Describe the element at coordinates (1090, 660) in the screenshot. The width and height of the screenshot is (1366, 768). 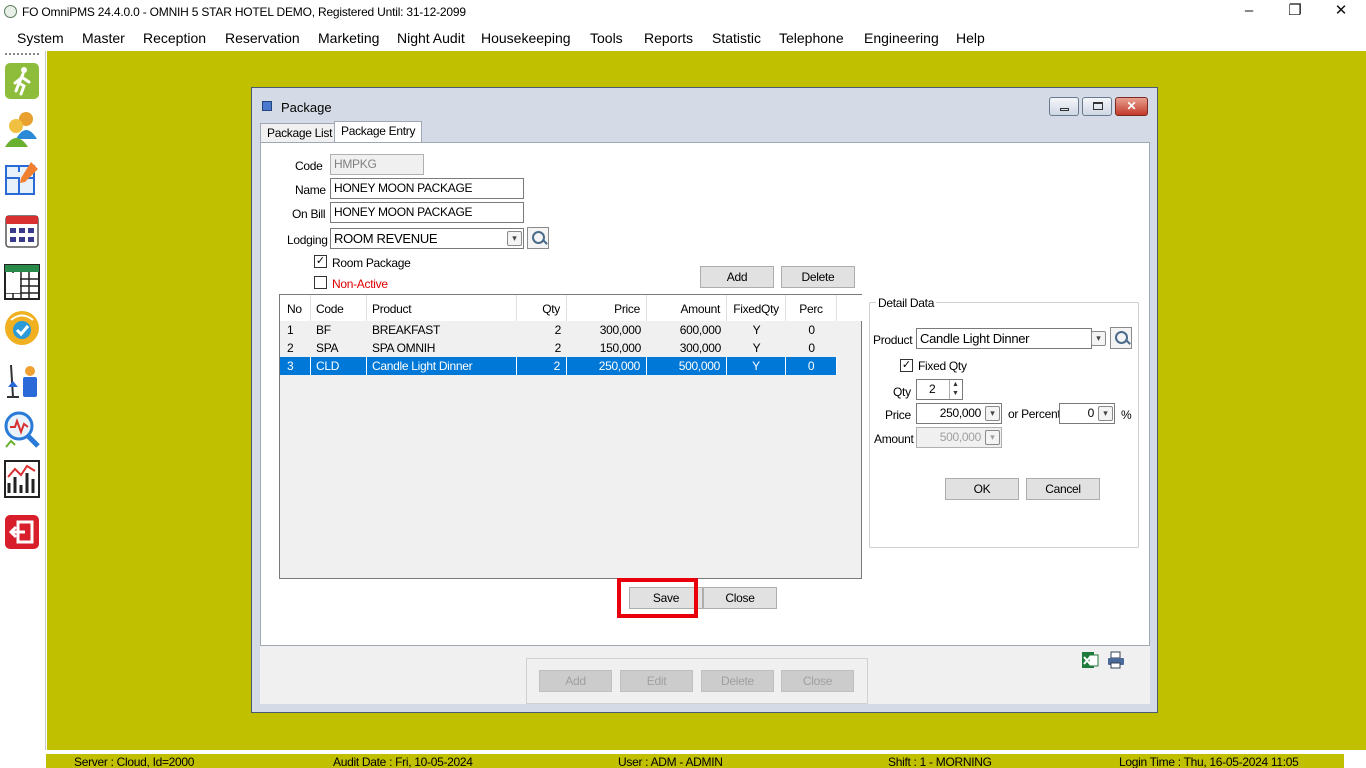
I see `excel-export-icon` at that location.